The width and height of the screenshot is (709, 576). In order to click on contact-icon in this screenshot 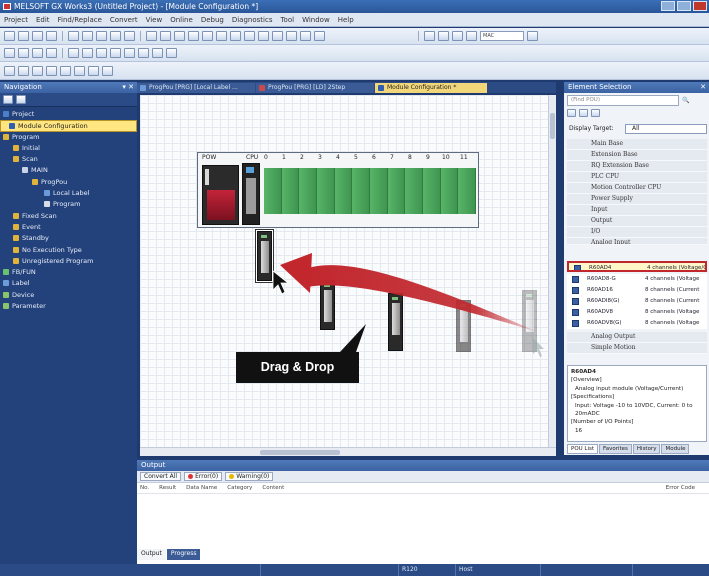, I will do `click(73, 53)`.